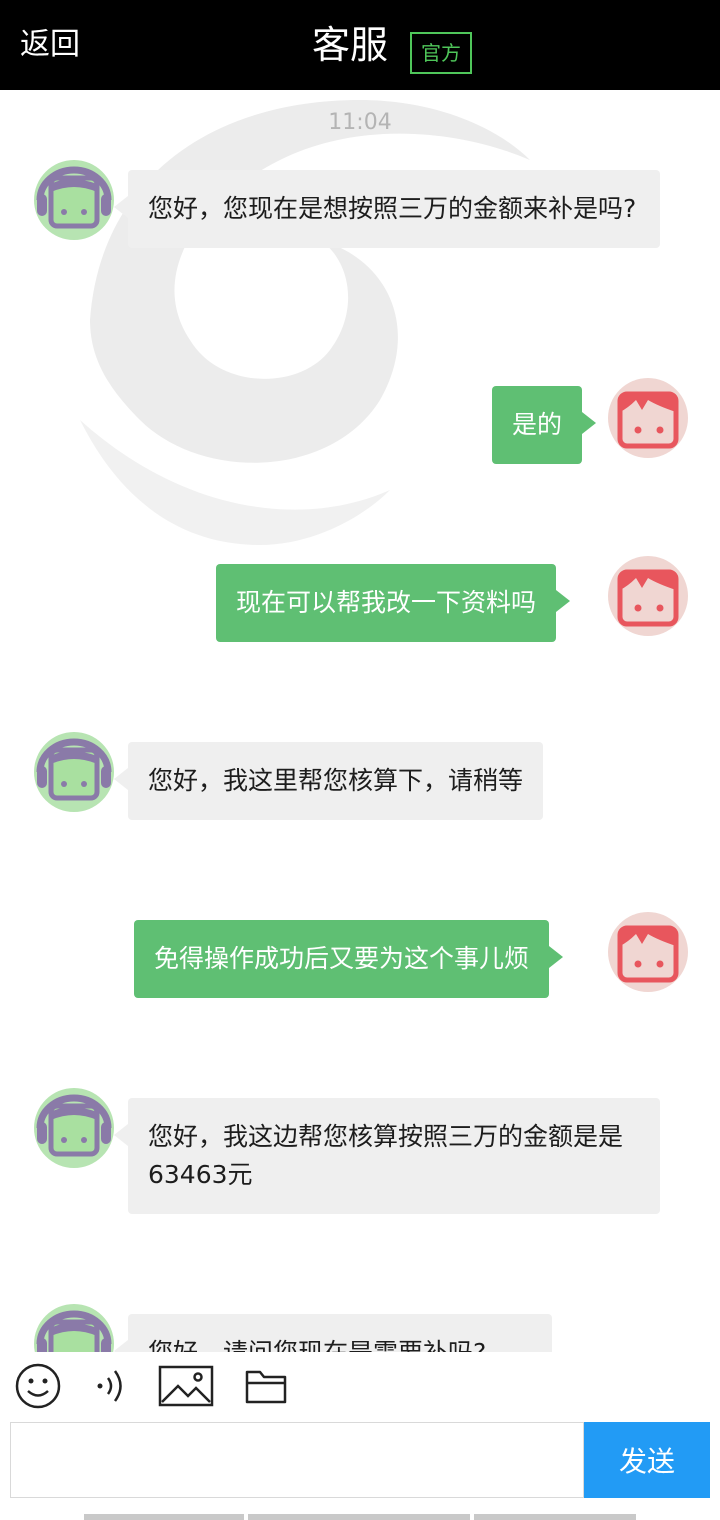  What do you see at coordinates (266, 1386) in the screenshot?
I see `folder-icon` at bounding box center [266, 1386].